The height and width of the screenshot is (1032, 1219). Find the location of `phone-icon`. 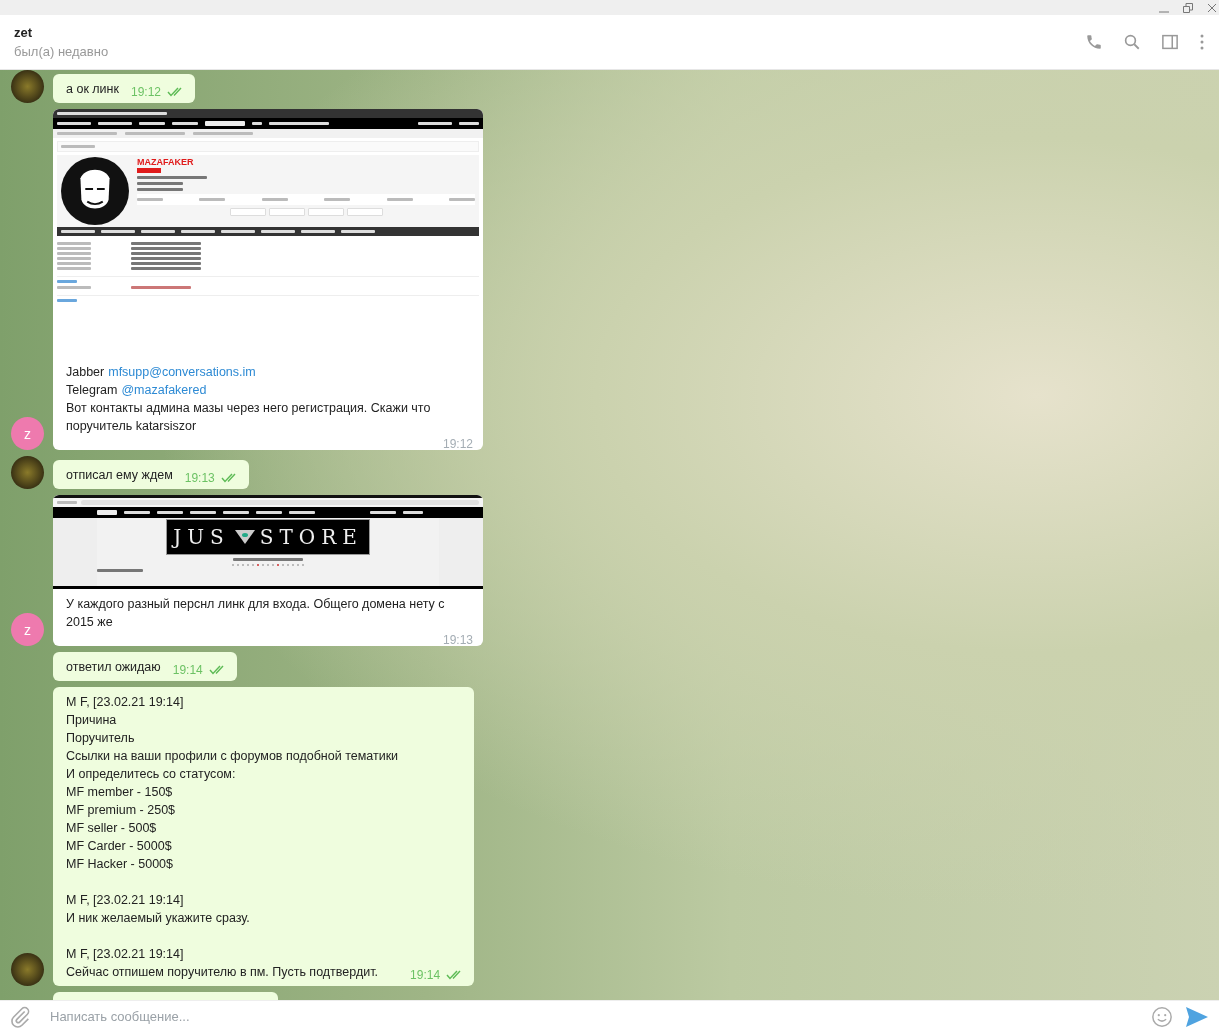

phone-icon is located at coordinates (1094, 42).